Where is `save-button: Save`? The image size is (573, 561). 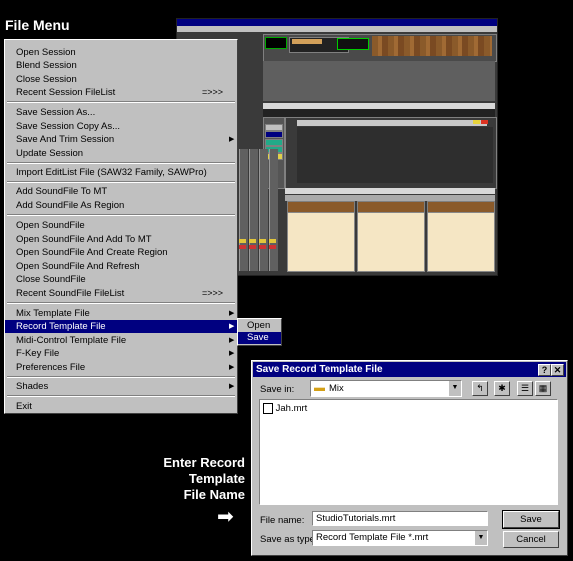 save-button: Save is located at coordinates (531, 519).